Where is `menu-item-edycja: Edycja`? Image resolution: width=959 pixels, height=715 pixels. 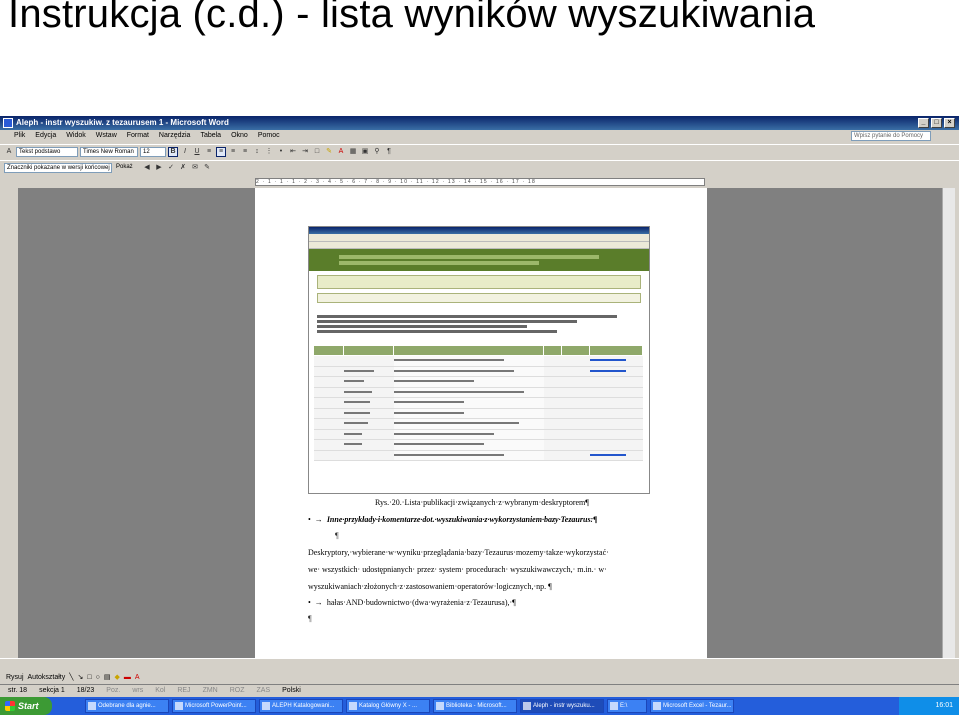
menu-item-edycja: Edycja is located at coordinates (45, 136).